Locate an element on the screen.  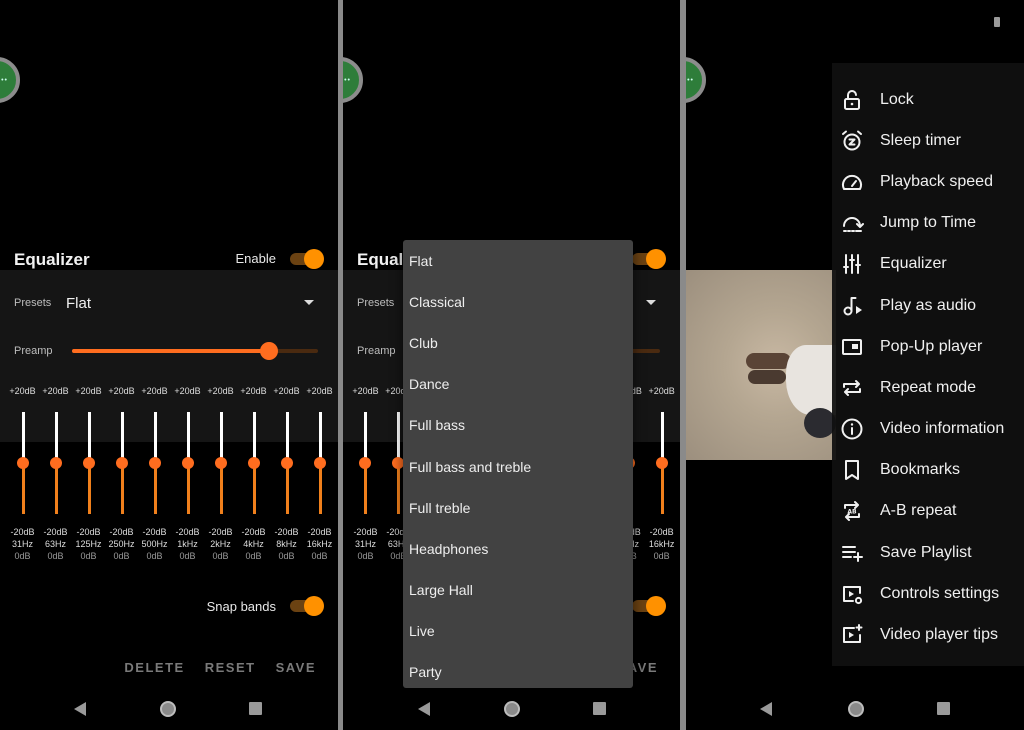
menu-item-label: Repeat mode is located at coordinates (928, 387).